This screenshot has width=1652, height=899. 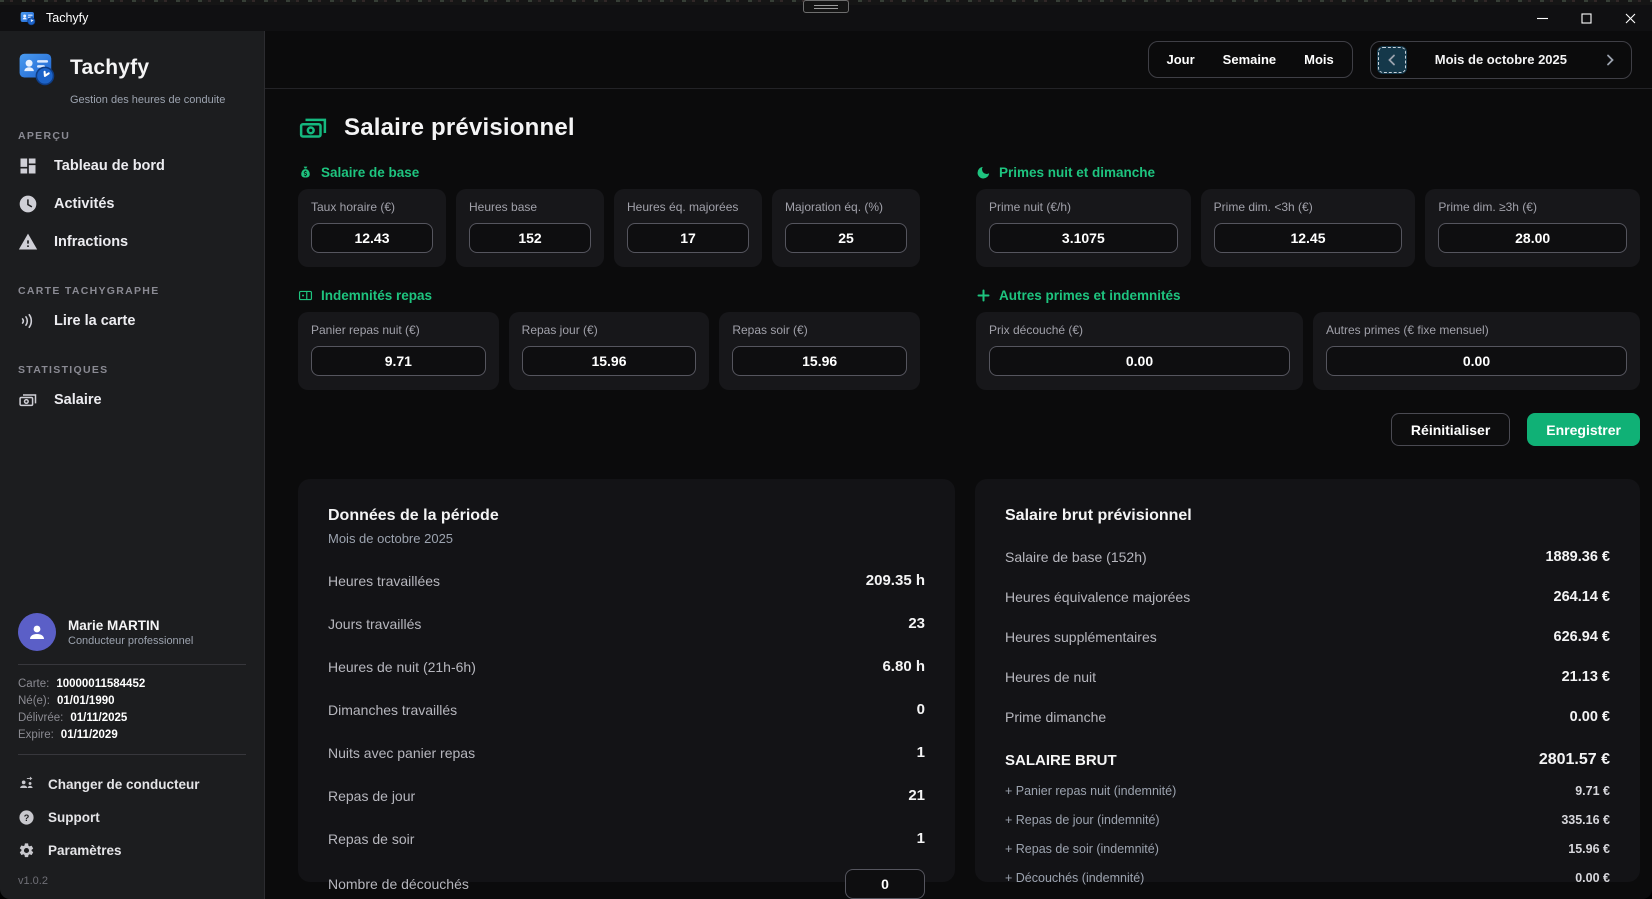 What do you see at coordinates (1532, 238) in the screenshot?
I see `prime-dim-plus-3h-input` at bounding box center [1532, 238].